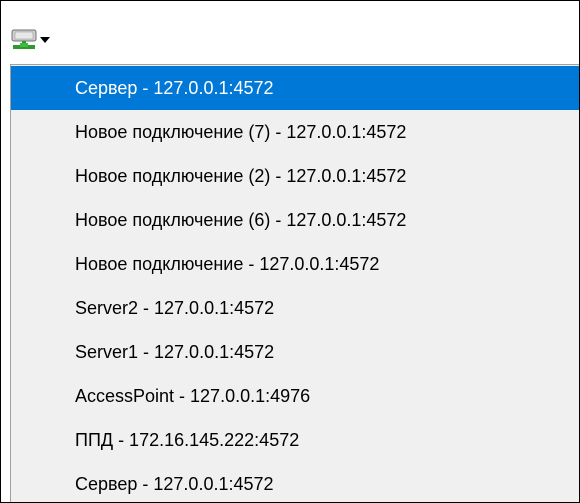 This screenshot has height=503, width=580. Describe the element at coordinates (45, 40) in the screenshot. I see `chevron-down-icon` at that location.